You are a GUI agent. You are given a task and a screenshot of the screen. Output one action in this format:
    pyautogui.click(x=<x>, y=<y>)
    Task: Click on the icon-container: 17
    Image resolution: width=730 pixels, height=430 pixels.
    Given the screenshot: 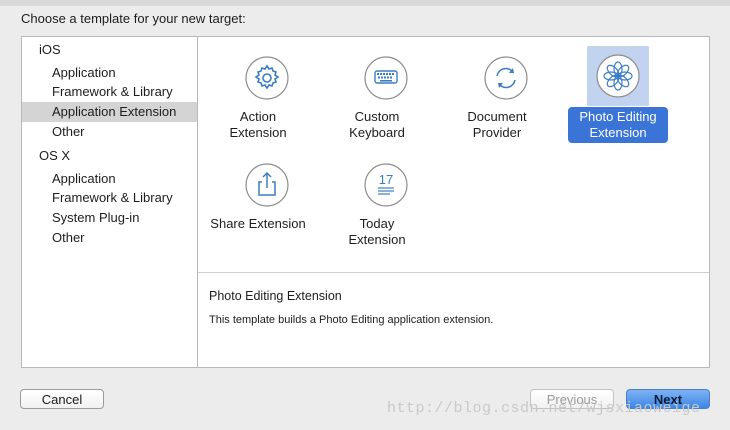 What is the action you would take?
    pyautogui.click(x=386, y=185)
    